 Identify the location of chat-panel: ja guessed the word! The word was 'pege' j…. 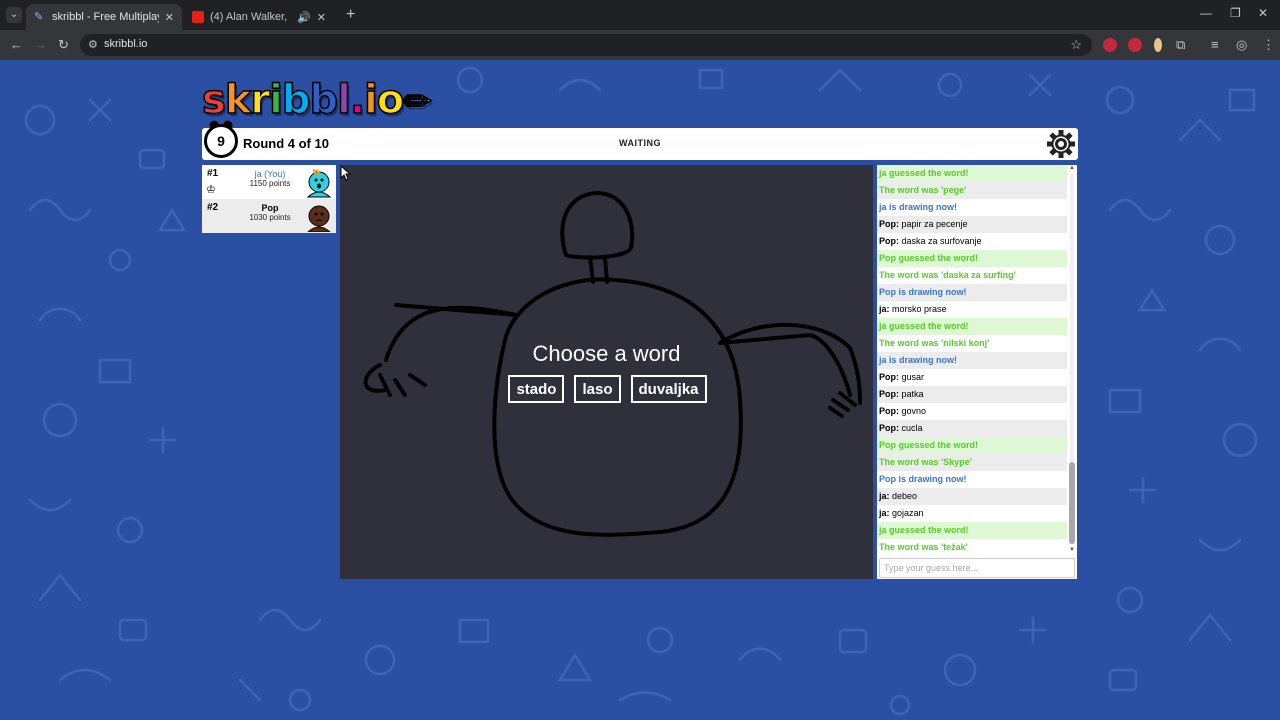
(977, 372).